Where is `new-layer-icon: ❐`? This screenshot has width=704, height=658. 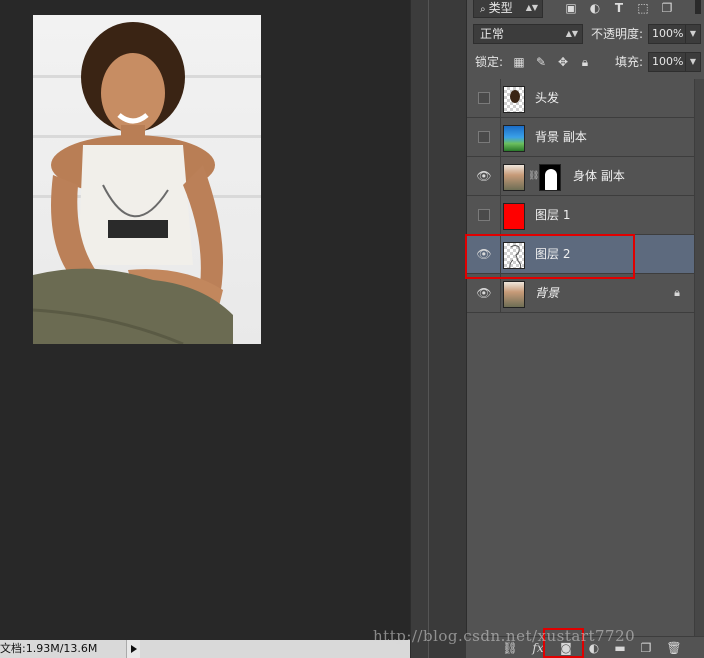
new-layer-icon: ❐ is located at coordinates (646, 648).